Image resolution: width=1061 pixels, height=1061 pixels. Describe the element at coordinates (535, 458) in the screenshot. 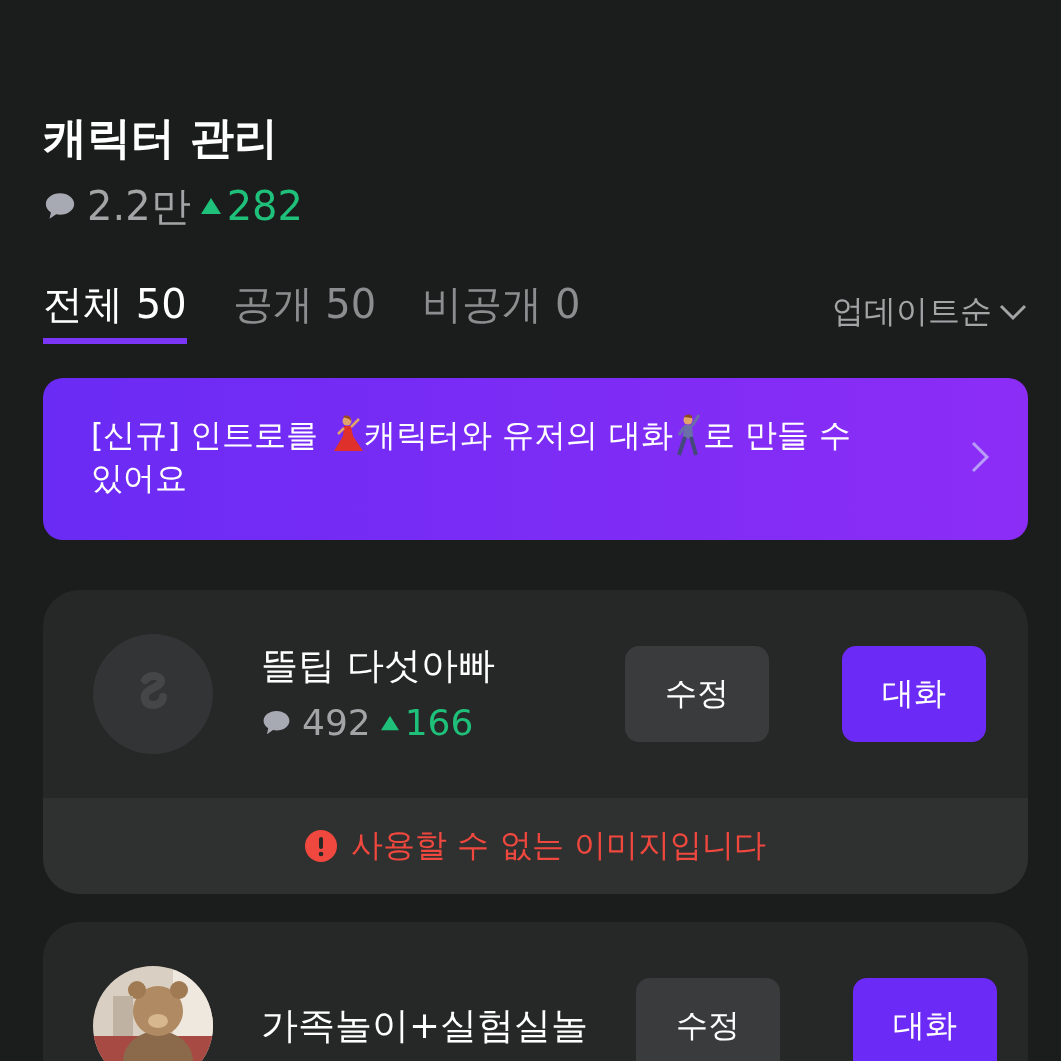

I see `announcement-banner: [신규] 인트로를 캐릭터와 유저의 대화 로 만들 수 있어요` at that location.